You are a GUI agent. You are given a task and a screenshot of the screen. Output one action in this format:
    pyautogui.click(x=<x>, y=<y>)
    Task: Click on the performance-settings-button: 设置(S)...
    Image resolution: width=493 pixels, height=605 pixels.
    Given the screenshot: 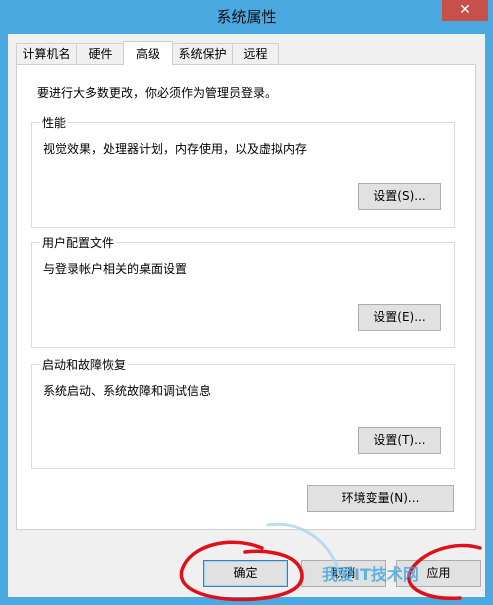 What is the action you would take?
    pyautogui.click(x=399, y=196)
    